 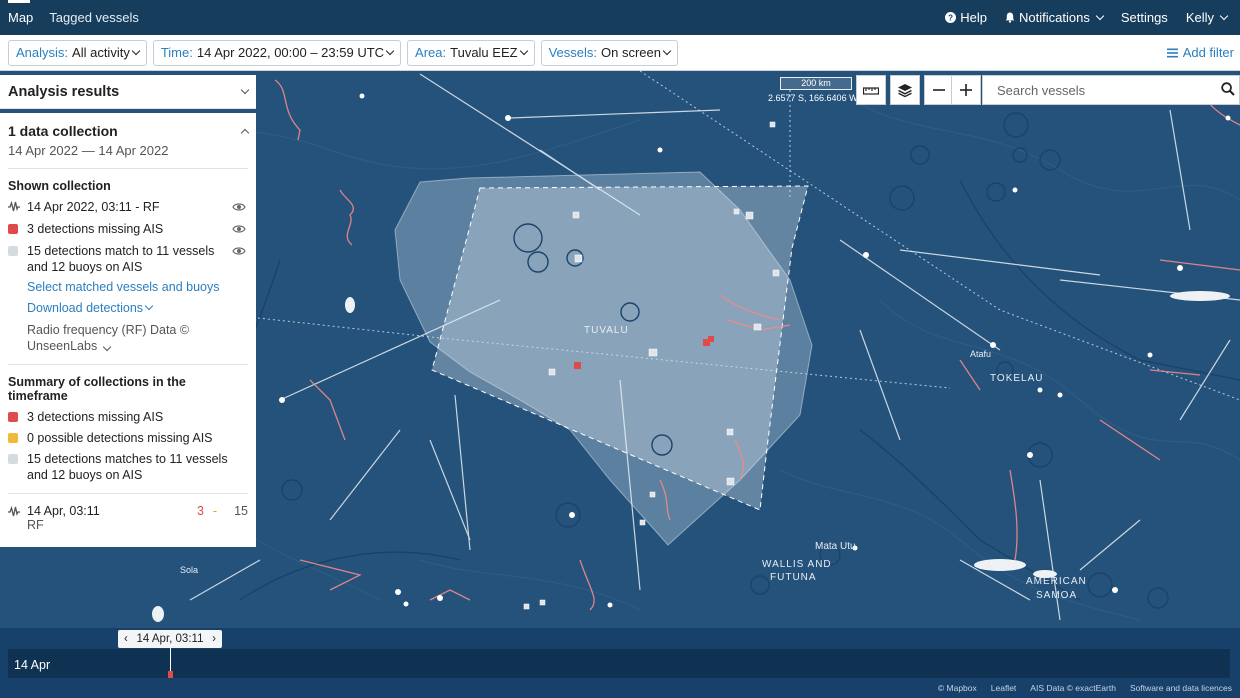 I want to click on time-filter: Time: 14 Apr 2022, 00:00 – 23:59 UTC, so click(x=277, y=52).